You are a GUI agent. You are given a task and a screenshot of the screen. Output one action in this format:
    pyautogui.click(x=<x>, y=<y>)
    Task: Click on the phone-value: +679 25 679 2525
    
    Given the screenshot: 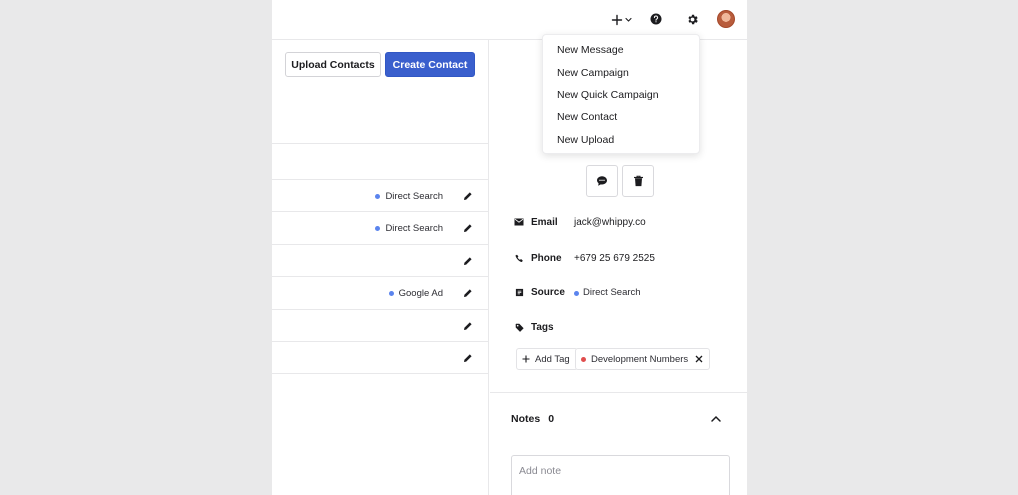 What is the action you would take?
    pyautogui.click(x=614, y=258)
    